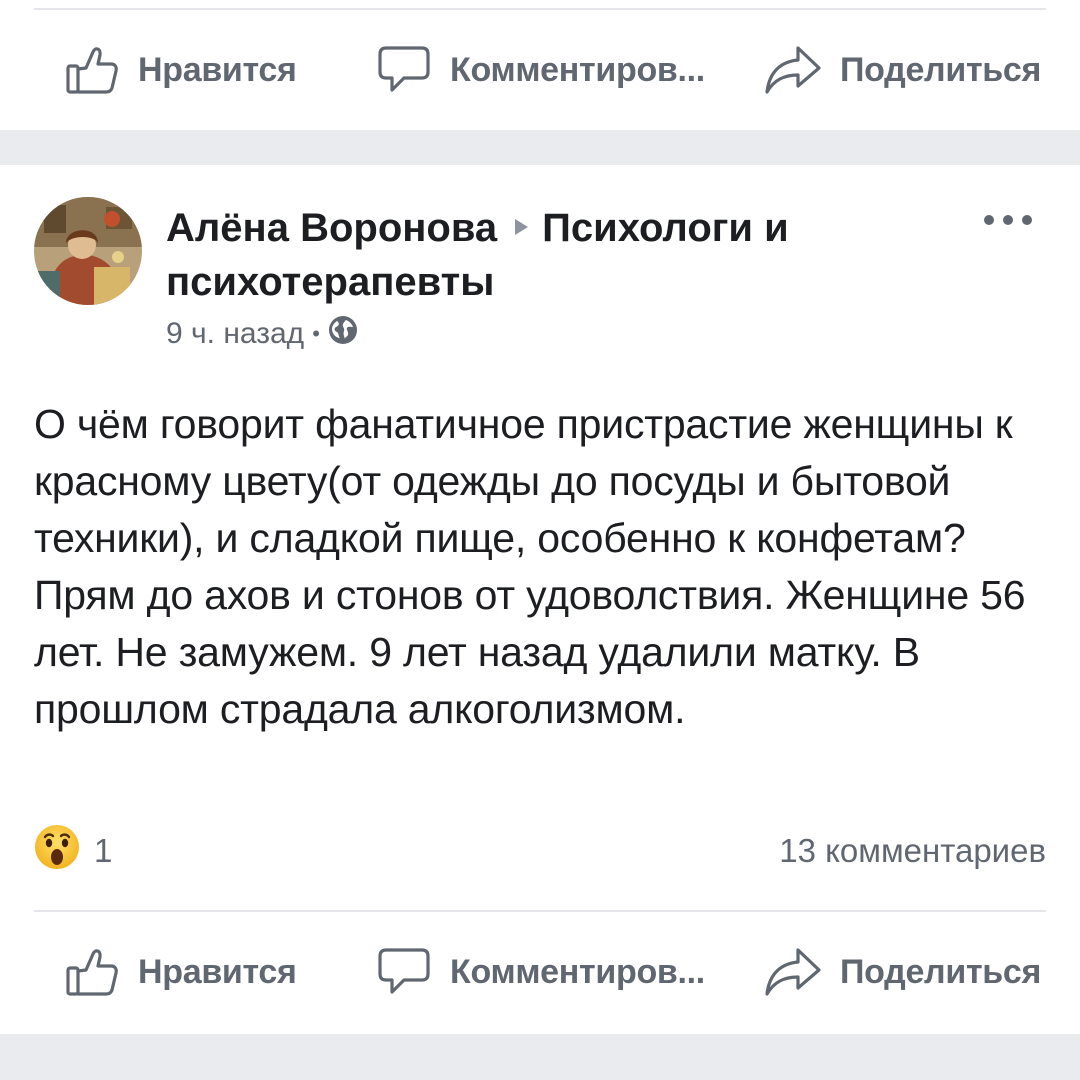  I want to click on post-time: 9 ч. назад, so click(235, 334).